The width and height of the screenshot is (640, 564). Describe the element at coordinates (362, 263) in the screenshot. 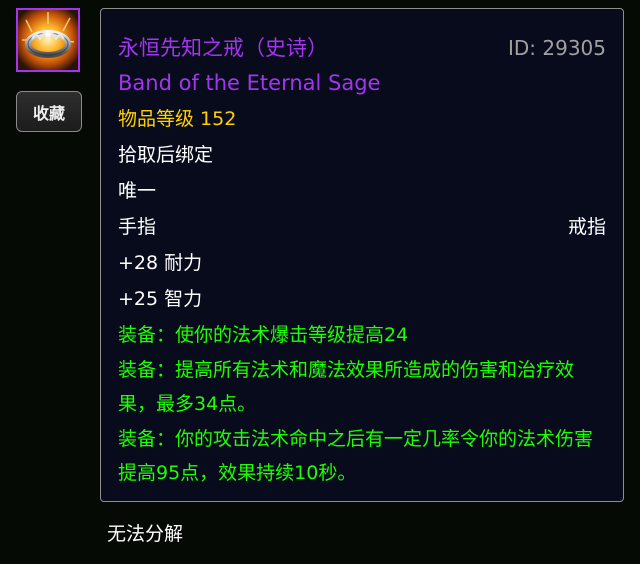

I see `stat-row: +28 耐力` at that location.